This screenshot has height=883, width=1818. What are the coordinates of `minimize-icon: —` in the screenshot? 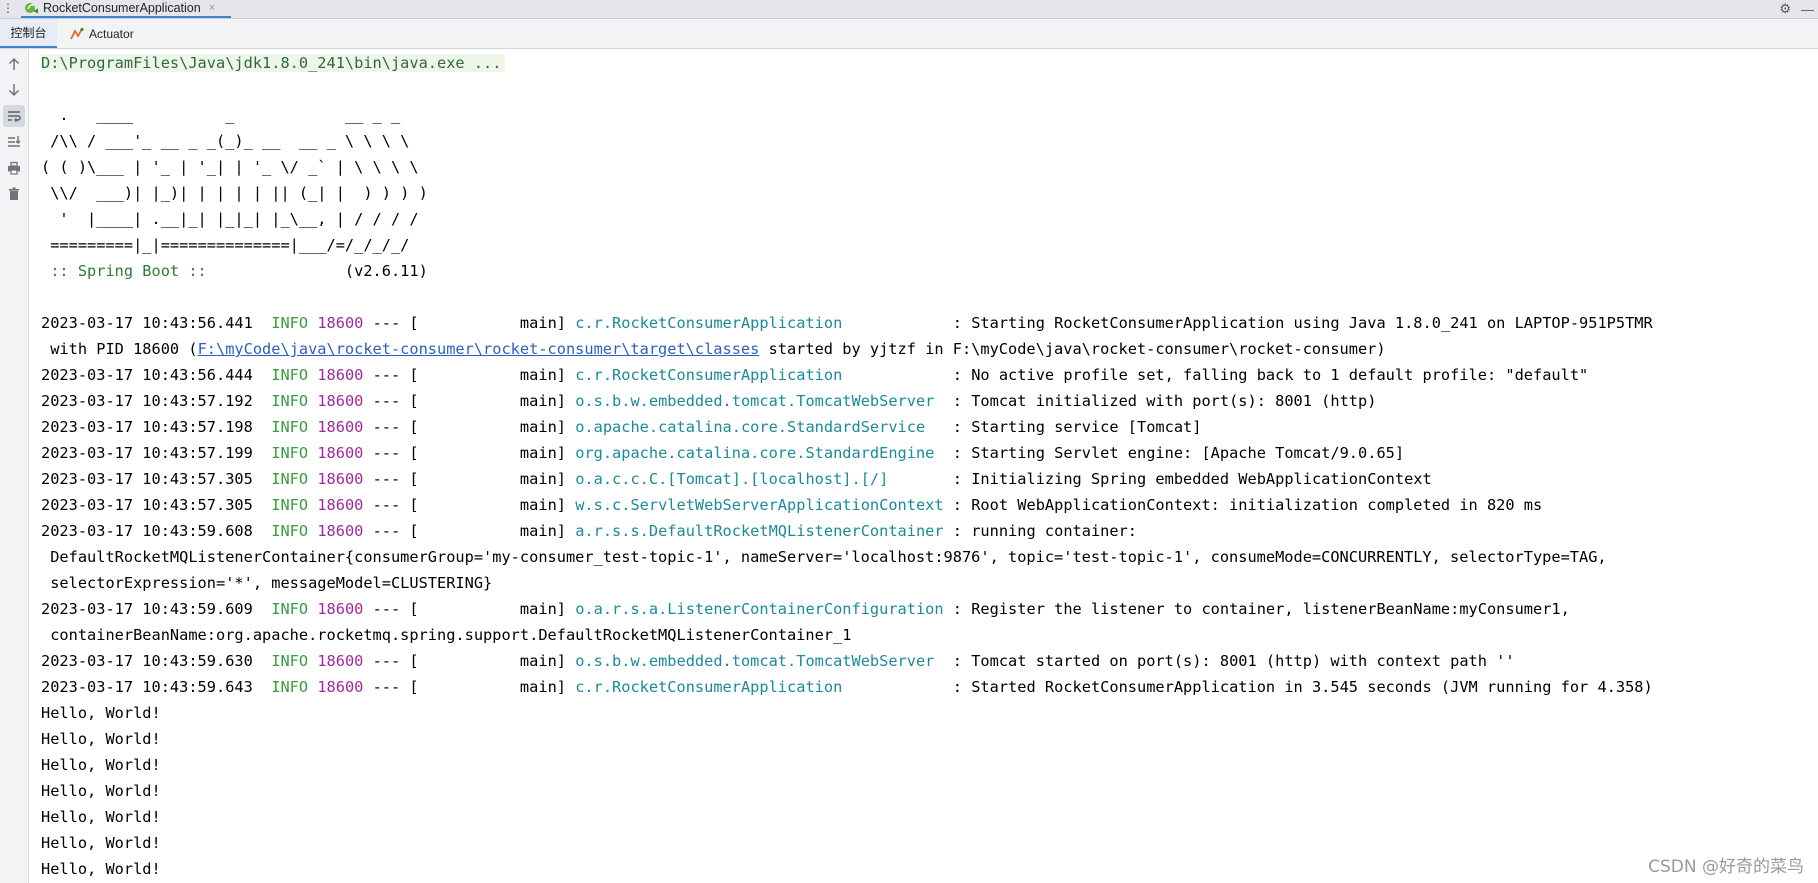 It's located at (1807, 9).